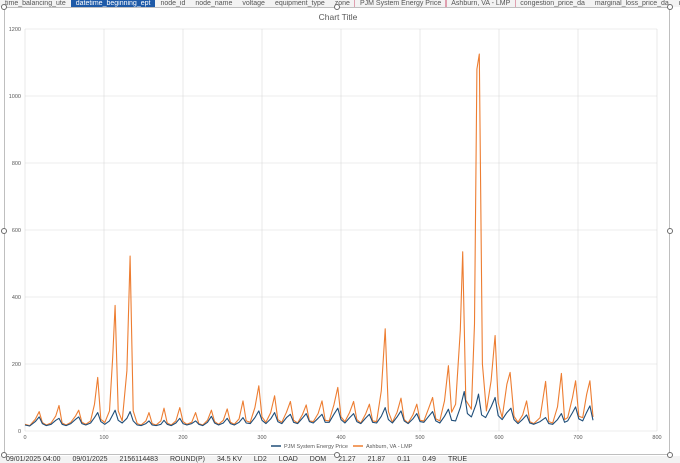  What do you see at coordinates (261, 438) in the screenshot?
I see `x-tick-label: 300` at bounding box center [261, 438].